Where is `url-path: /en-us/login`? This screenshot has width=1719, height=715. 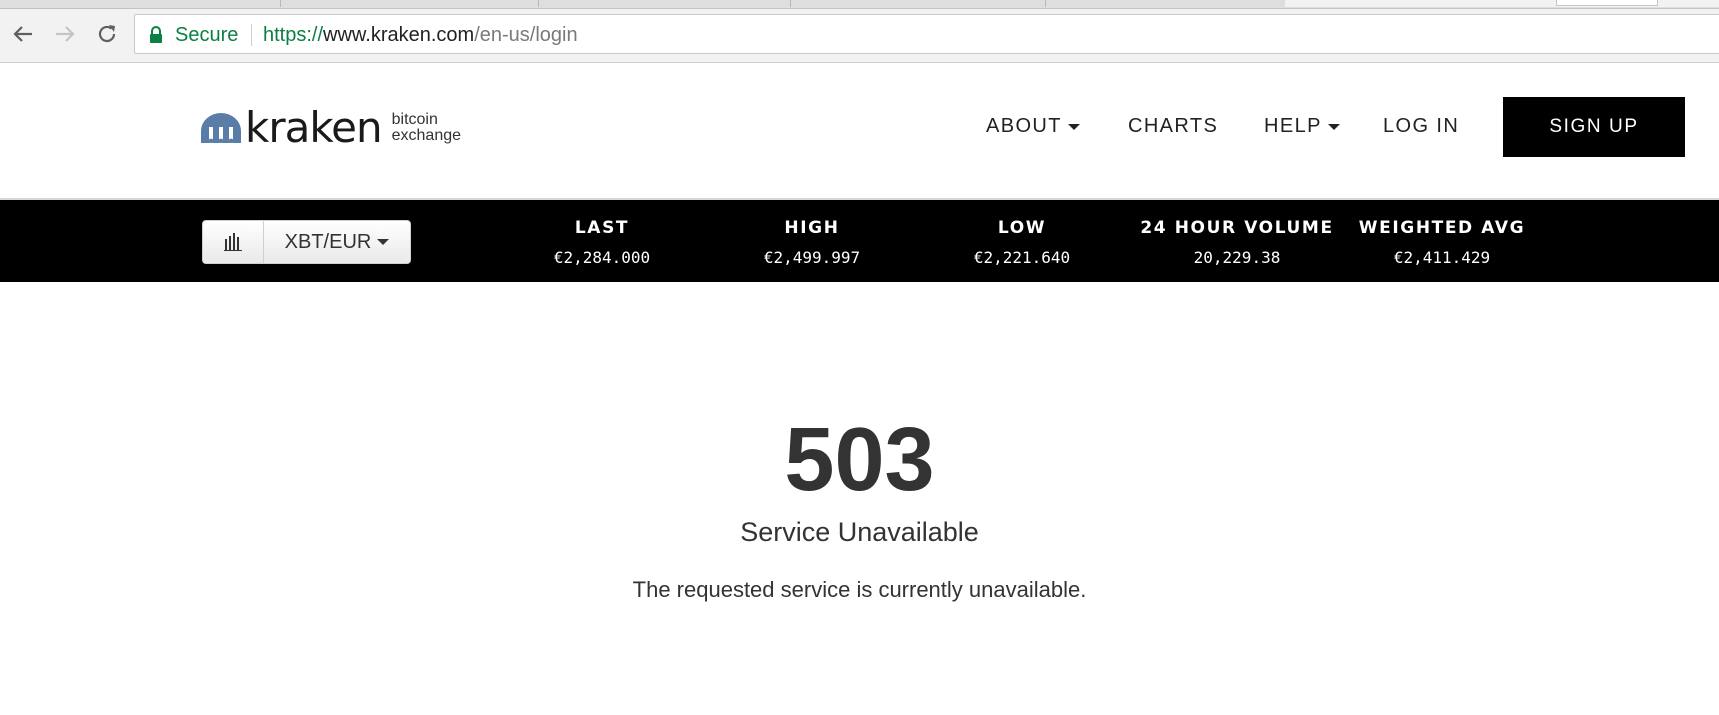 url-path: /en-us/login is located at coordinates (526, 35).